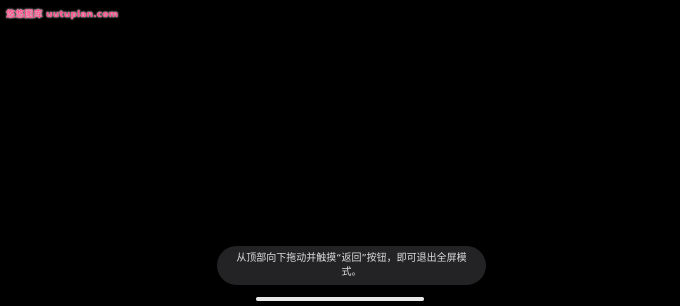 Image resolution: width=680 pixels, height=306 pixels. I want to click on exit-fullscreen-hint-toast: 从顶部向下拖动并触摸“返回”按钮，即可退出全屏模式。, so click(351, 265).